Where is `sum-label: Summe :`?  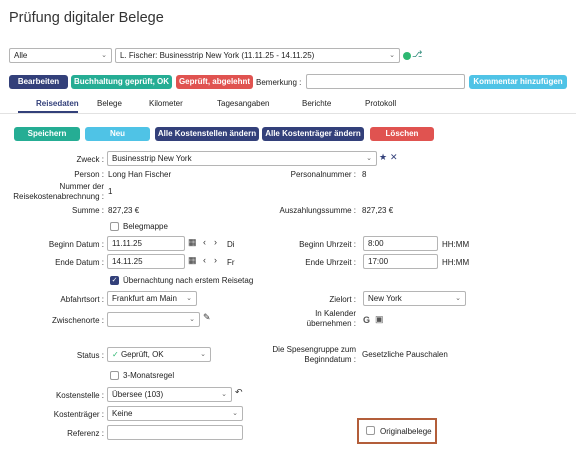 sum-label: Summe : is located at coordinates (87, 210).